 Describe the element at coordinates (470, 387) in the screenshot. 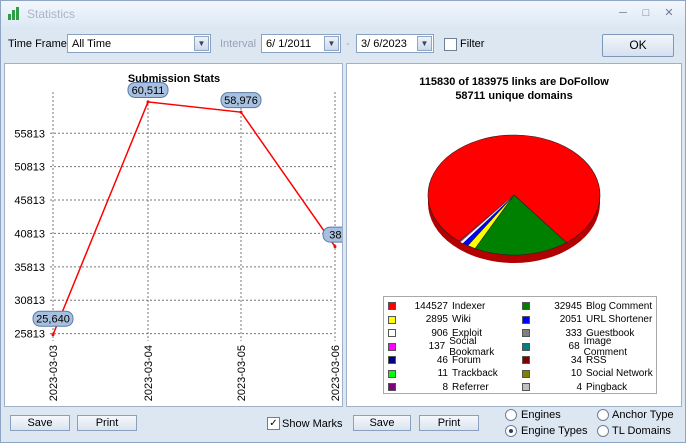

I see `legend-label: Referrer` at that location.